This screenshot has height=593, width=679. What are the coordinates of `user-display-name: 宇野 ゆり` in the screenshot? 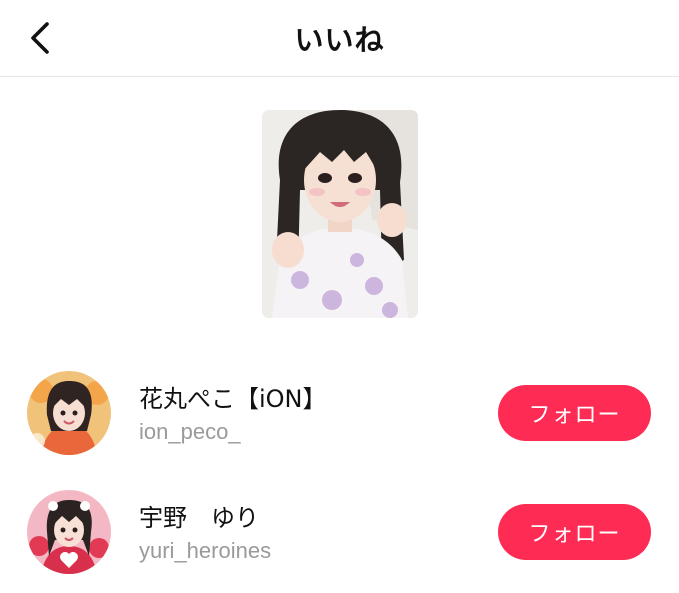 It's located at (199, 515).